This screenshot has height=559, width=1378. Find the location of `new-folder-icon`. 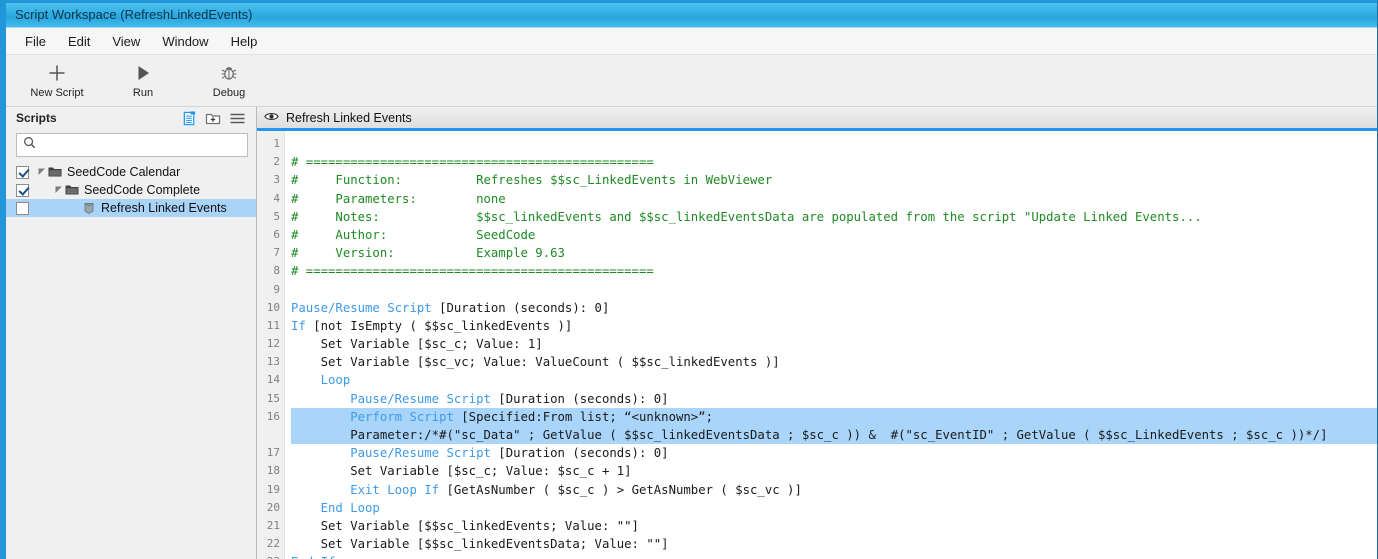

new-folder-icon is located at coordinates (213, 118).